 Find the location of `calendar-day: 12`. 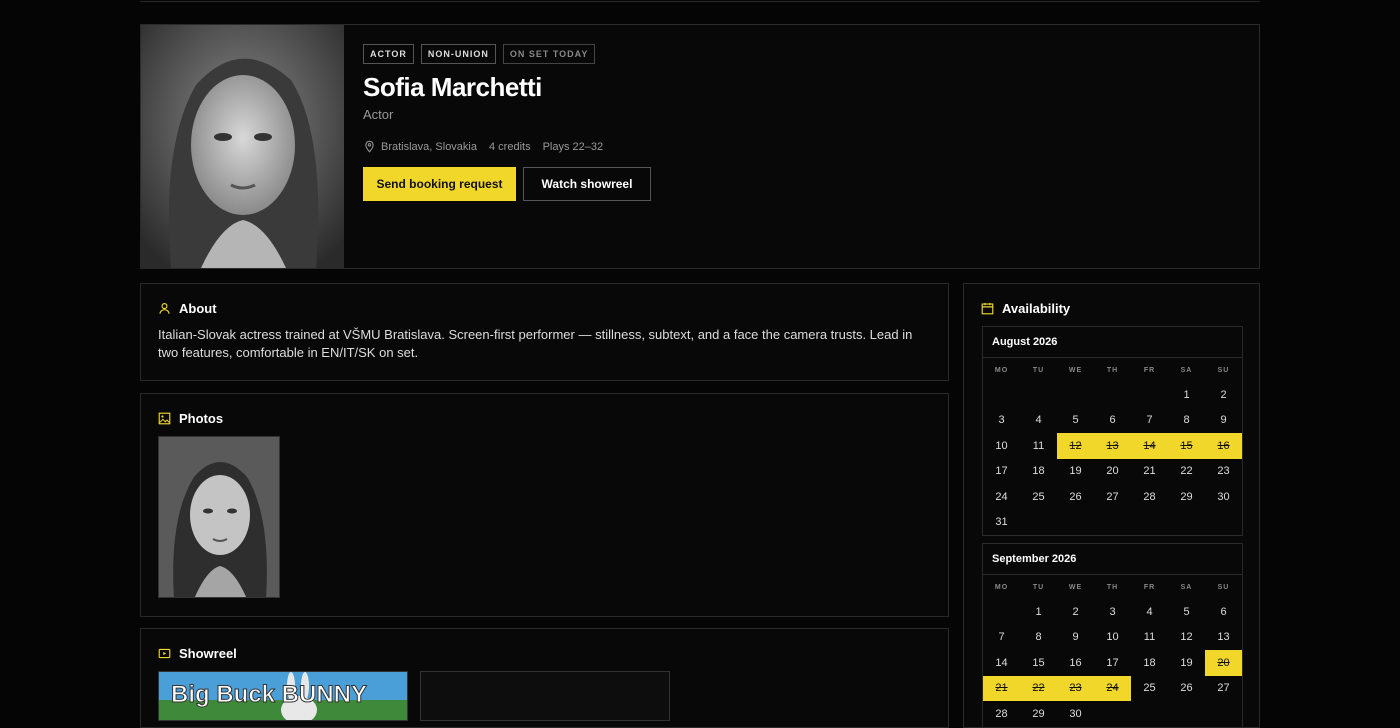

calendar-day: 12 is located at coordinates (1186, 638).